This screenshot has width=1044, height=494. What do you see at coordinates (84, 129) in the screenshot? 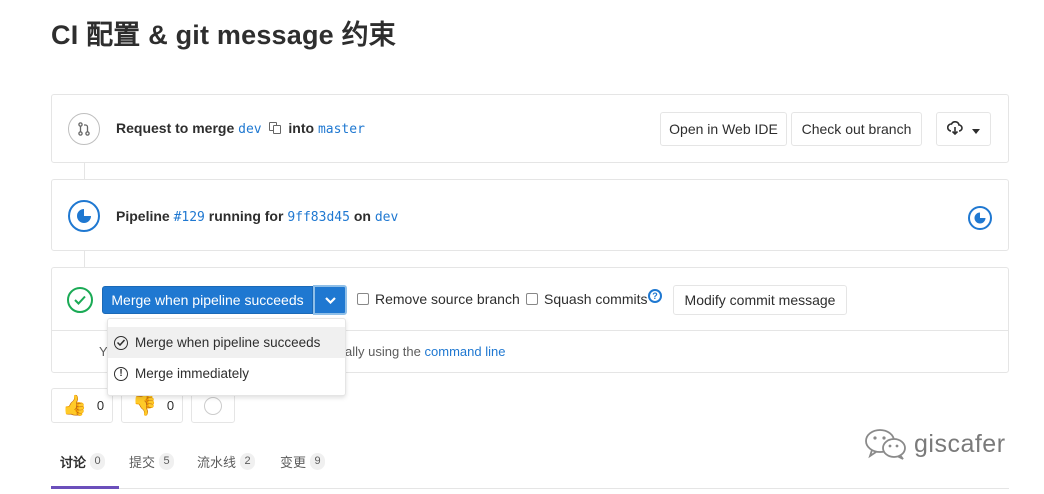
I see `merge-request-icon` at bounding box center [84, 129].